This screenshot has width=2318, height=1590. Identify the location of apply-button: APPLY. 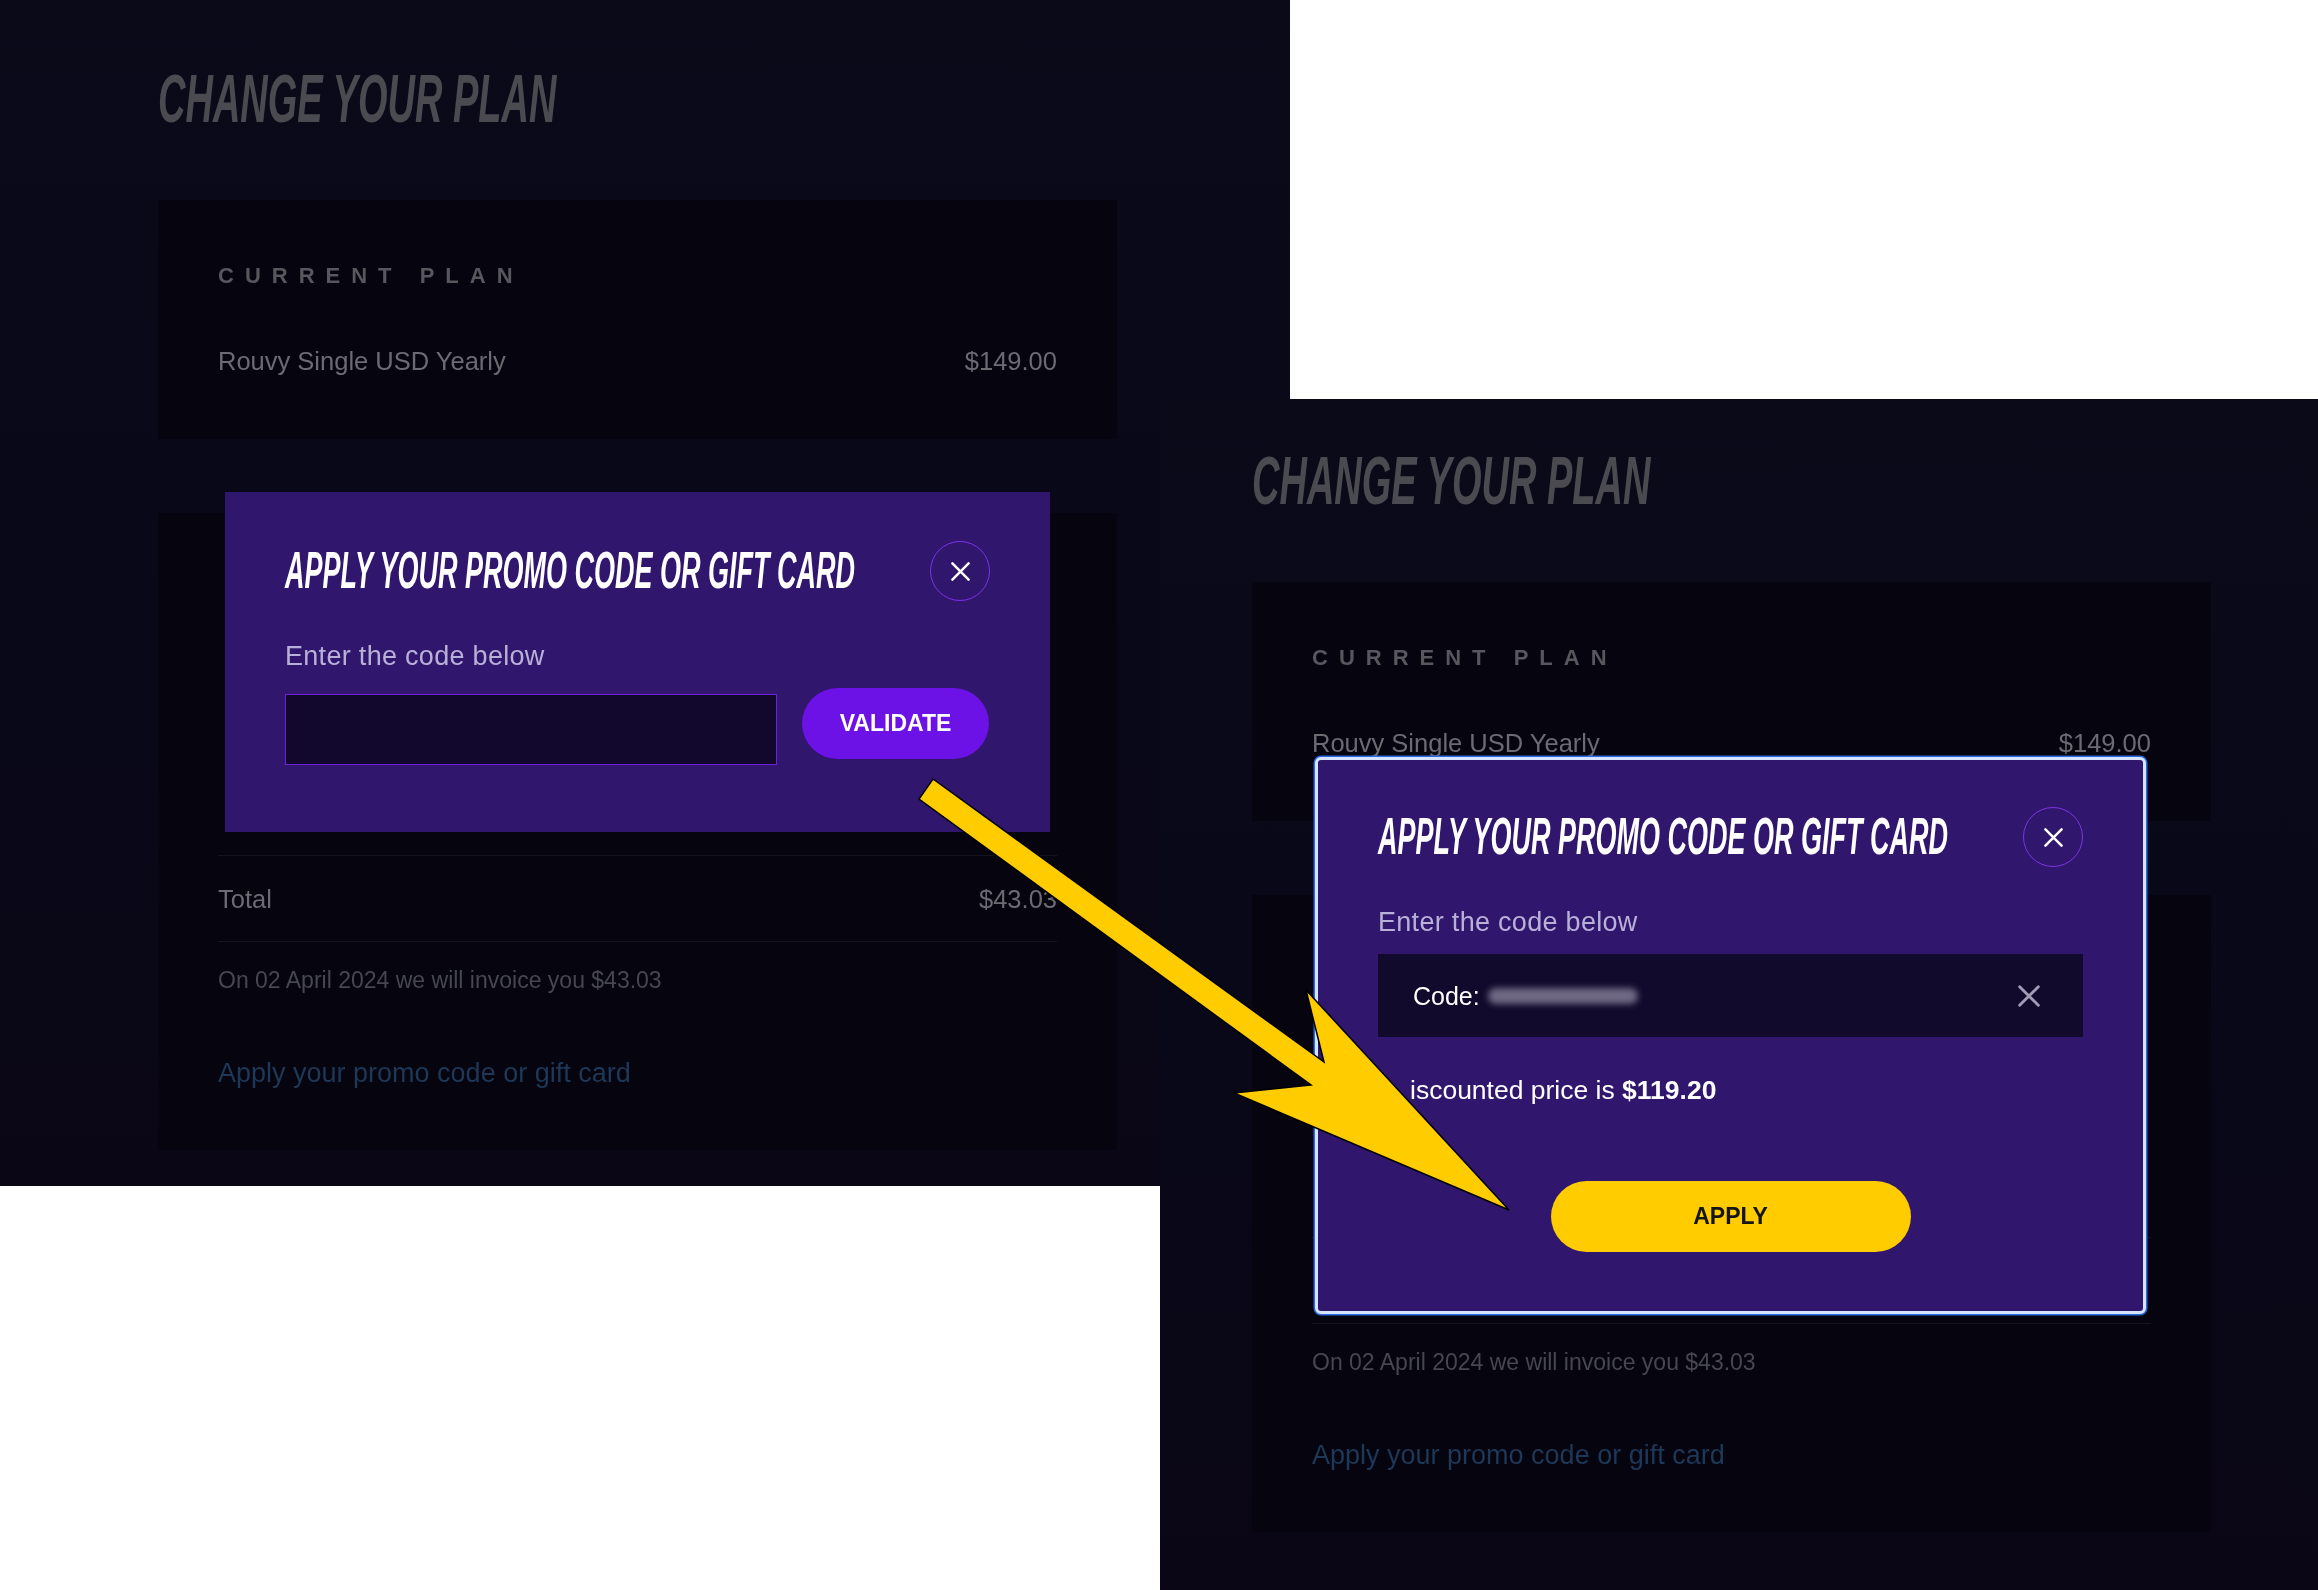
(1730, 1216).